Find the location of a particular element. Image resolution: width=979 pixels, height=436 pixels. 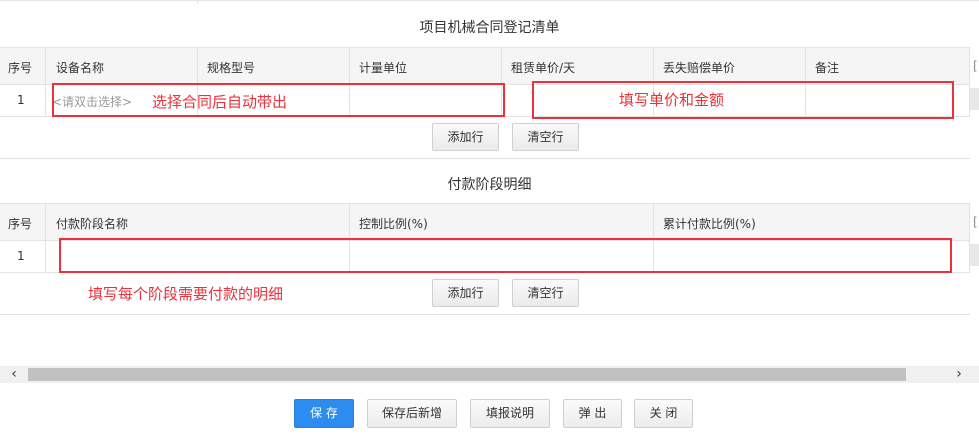

section2-header-row is located at coordinates (485, 222).